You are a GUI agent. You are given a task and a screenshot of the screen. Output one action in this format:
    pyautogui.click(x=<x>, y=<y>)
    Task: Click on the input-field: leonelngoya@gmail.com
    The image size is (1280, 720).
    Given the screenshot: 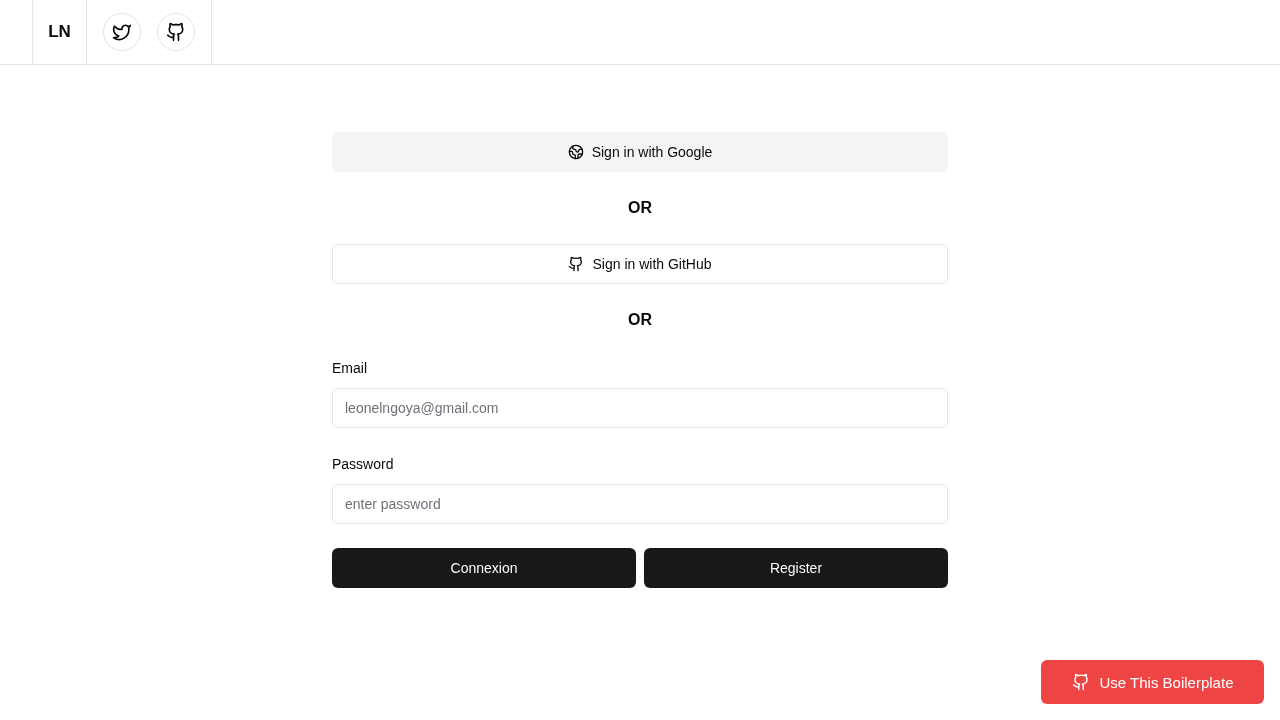 What is the action you would take?
    pyautogui.click(x=640, y=408)
    